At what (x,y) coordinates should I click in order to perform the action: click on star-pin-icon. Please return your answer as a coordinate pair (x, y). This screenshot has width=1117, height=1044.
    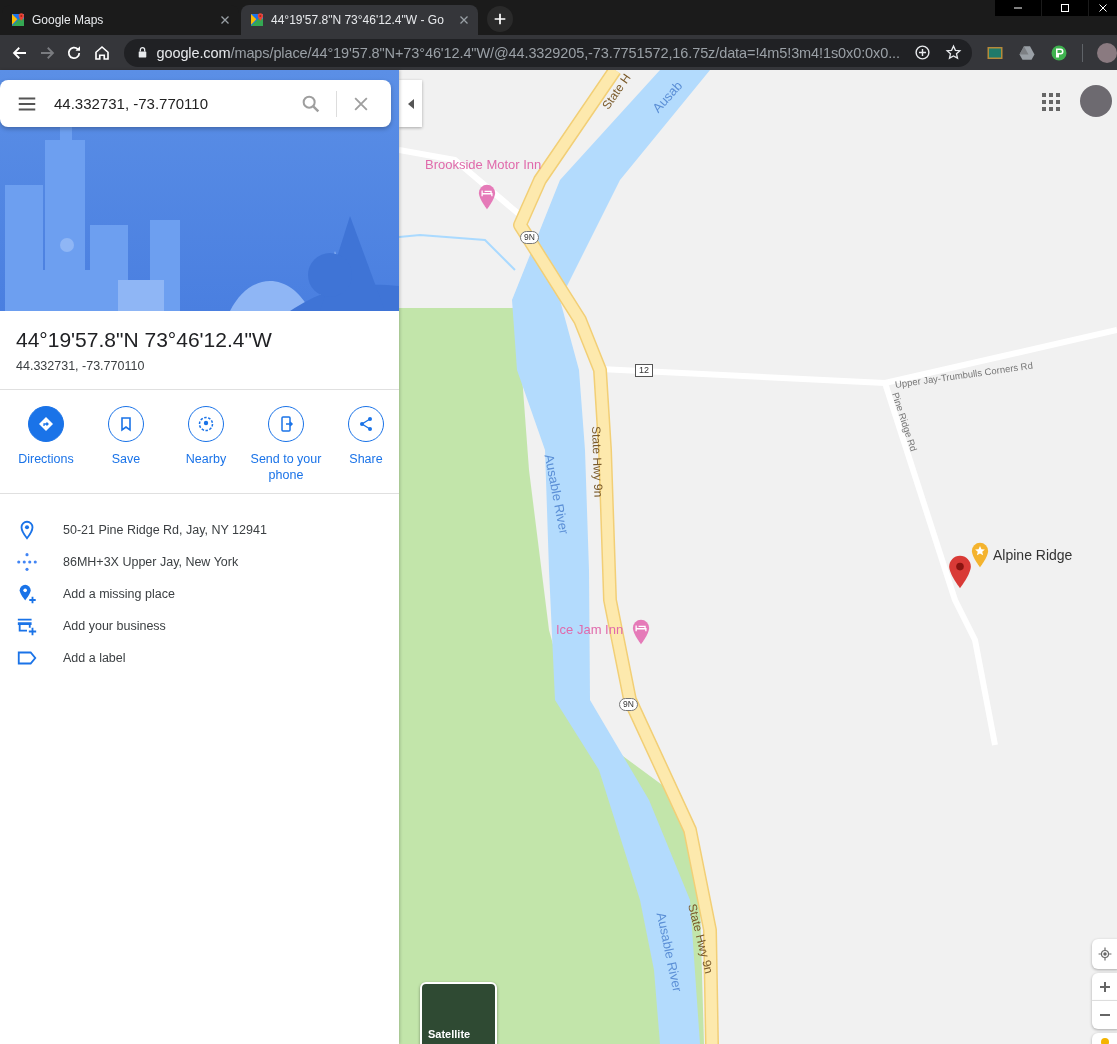
    Looking at the image, I should click on (980, 555).